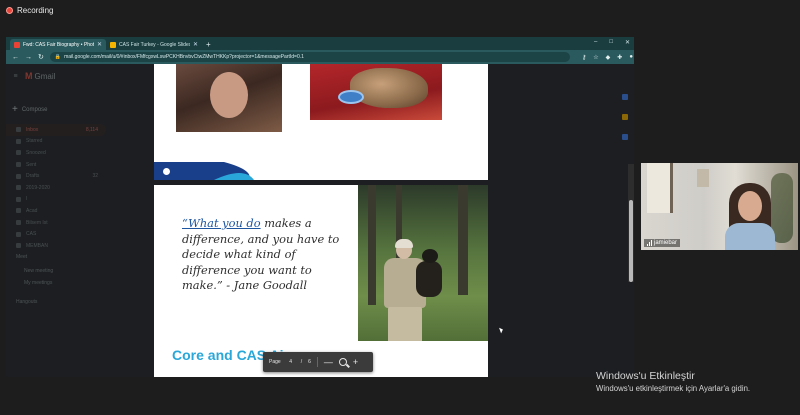 This screenshot has width=800, height=415. I want to click on profile-avatar: ●, so click(631, 57).